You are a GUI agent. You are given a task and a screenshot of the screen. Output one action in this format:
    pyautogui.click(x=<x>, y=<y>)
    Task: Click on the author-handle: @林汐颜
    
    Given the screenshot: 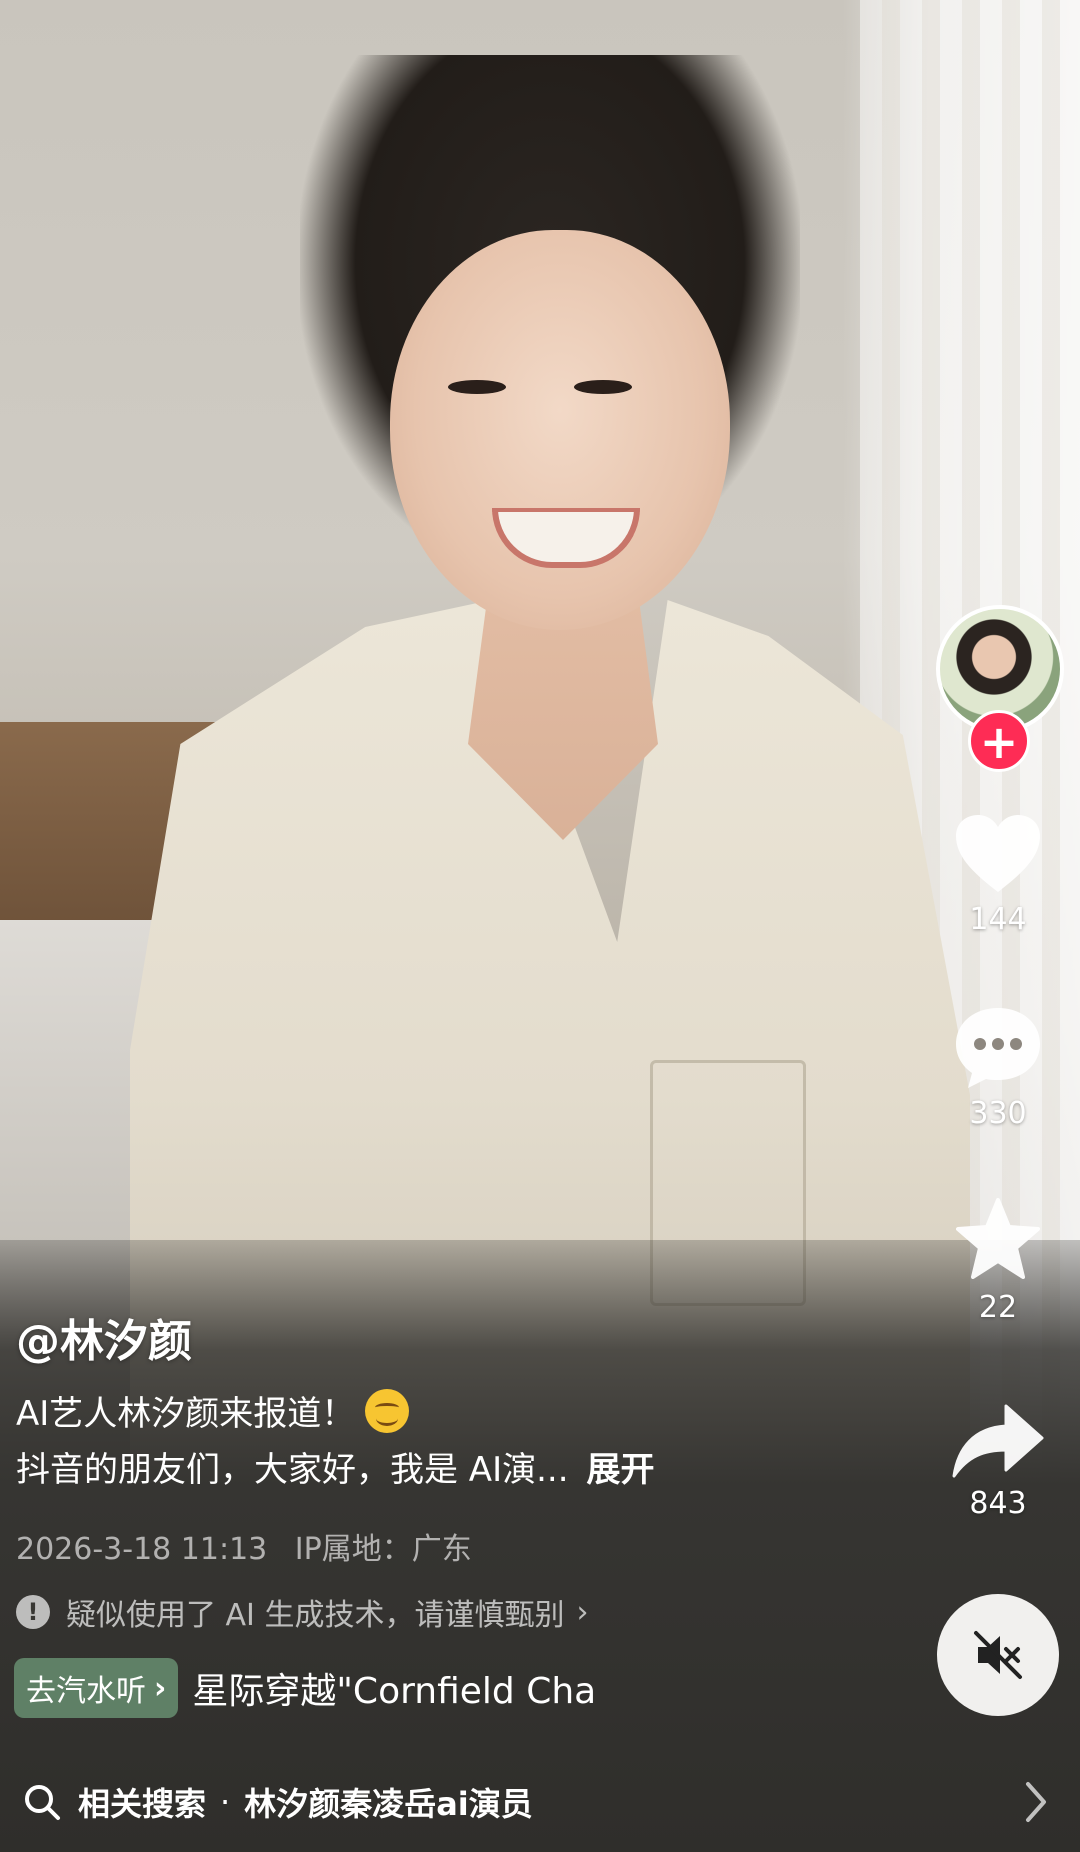 What is the action you would take?
    pyautogui.click(x=104, y=1337)
    